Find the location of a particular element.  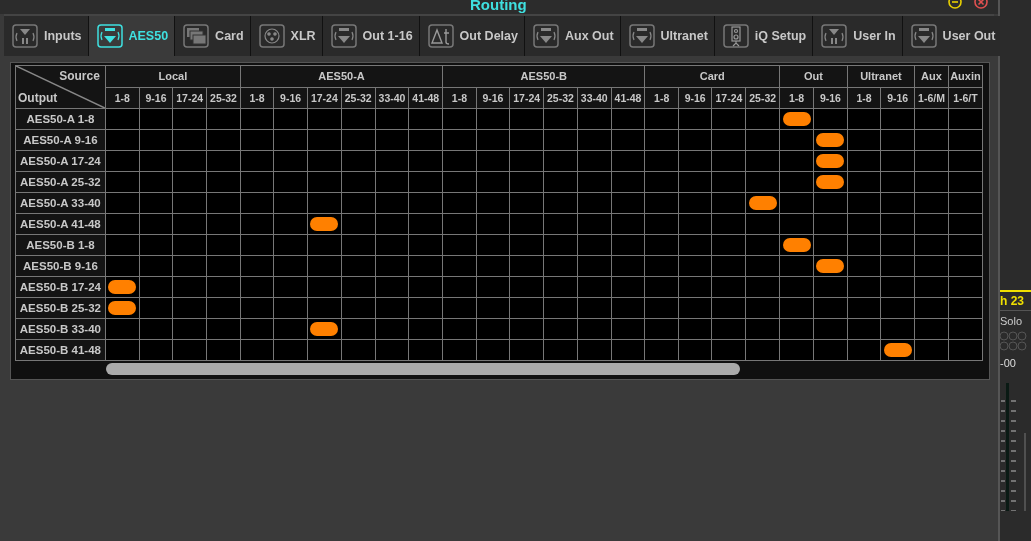

row-header: AES50-A 9-16 is located at coordinates (60, 140).